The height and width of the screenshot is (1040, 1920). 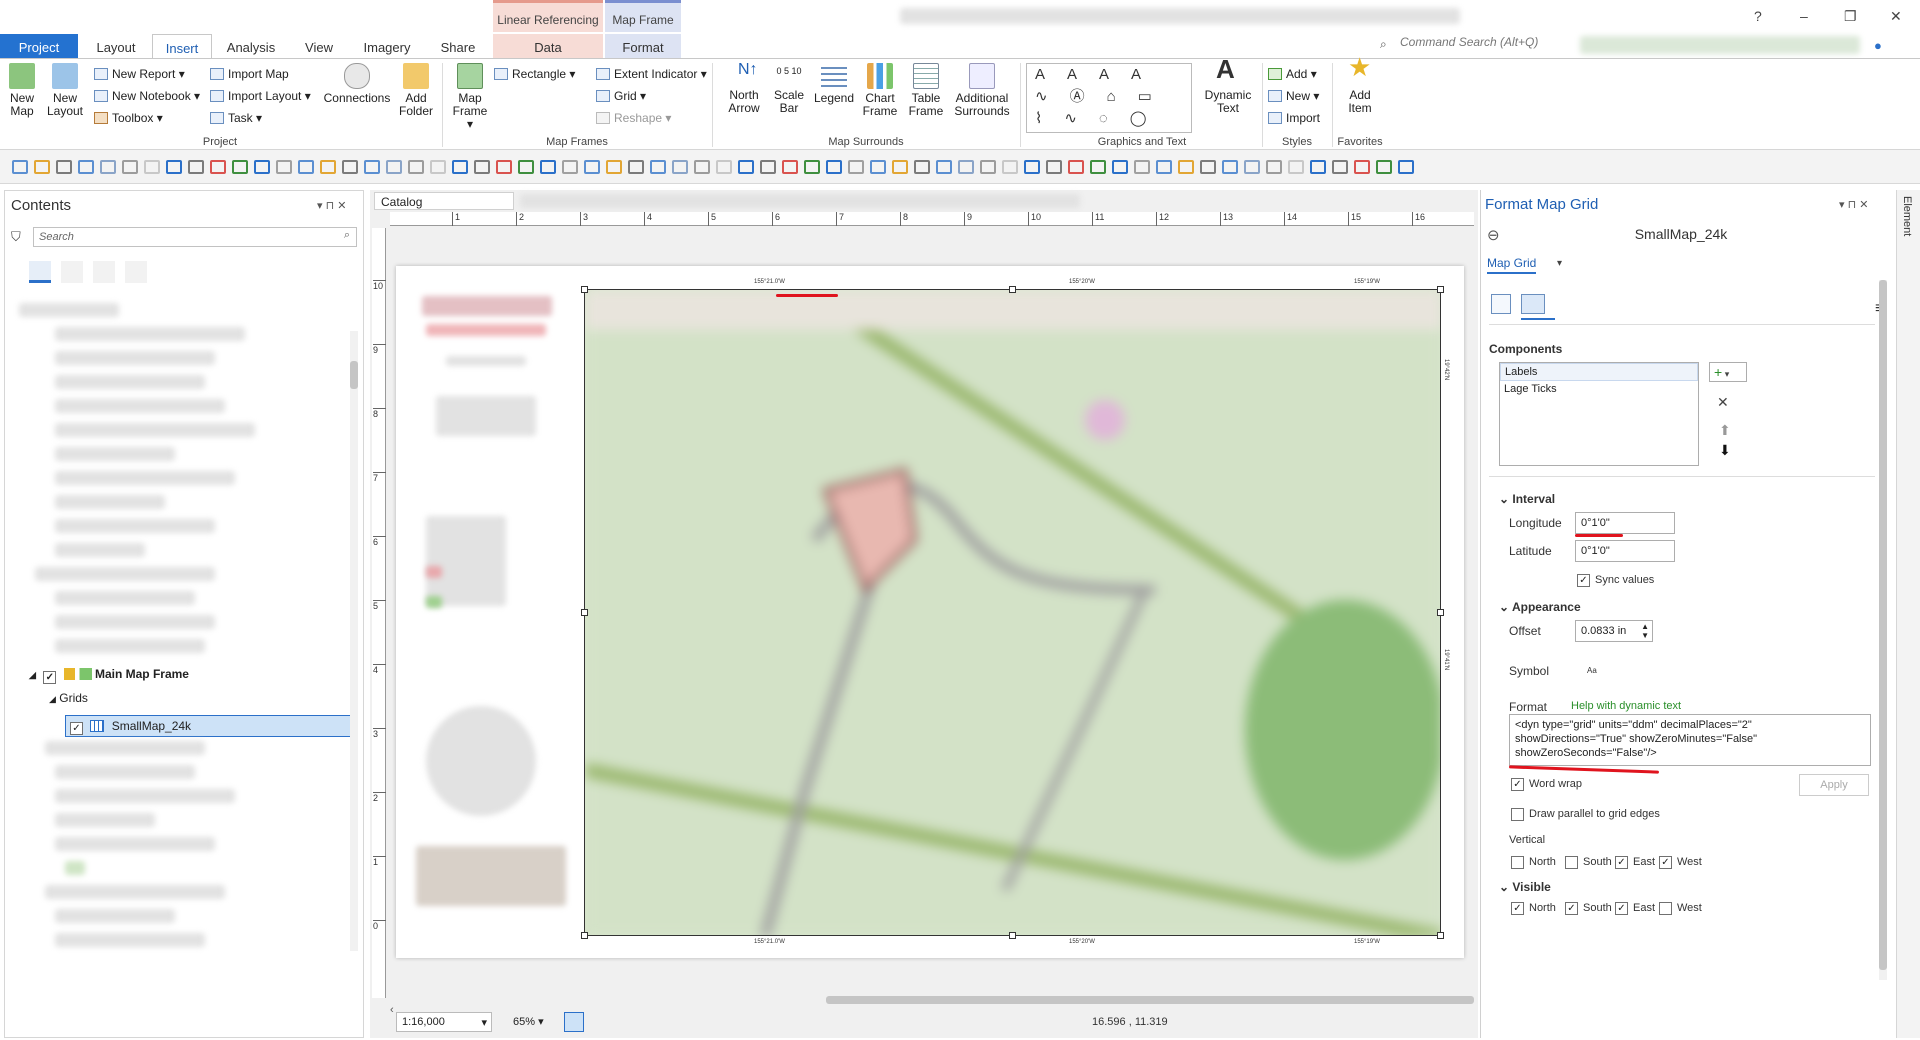 What do you see at coordinates (236, 118) in the screenshot?
I see `task-button: Task ▾` at bounding box center [236, 118].